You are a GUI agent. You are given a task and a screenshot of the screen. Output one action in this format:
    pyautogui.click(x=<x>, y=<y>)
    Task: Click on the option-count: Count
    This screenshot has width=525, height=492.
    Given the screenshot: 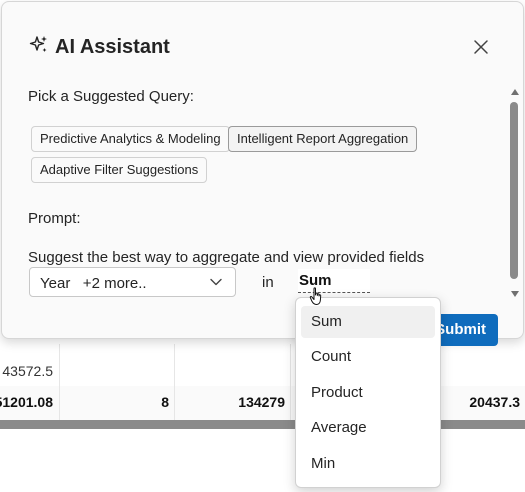 What is the action you would take?
    pyautogui.click(x=368, y=357)
    